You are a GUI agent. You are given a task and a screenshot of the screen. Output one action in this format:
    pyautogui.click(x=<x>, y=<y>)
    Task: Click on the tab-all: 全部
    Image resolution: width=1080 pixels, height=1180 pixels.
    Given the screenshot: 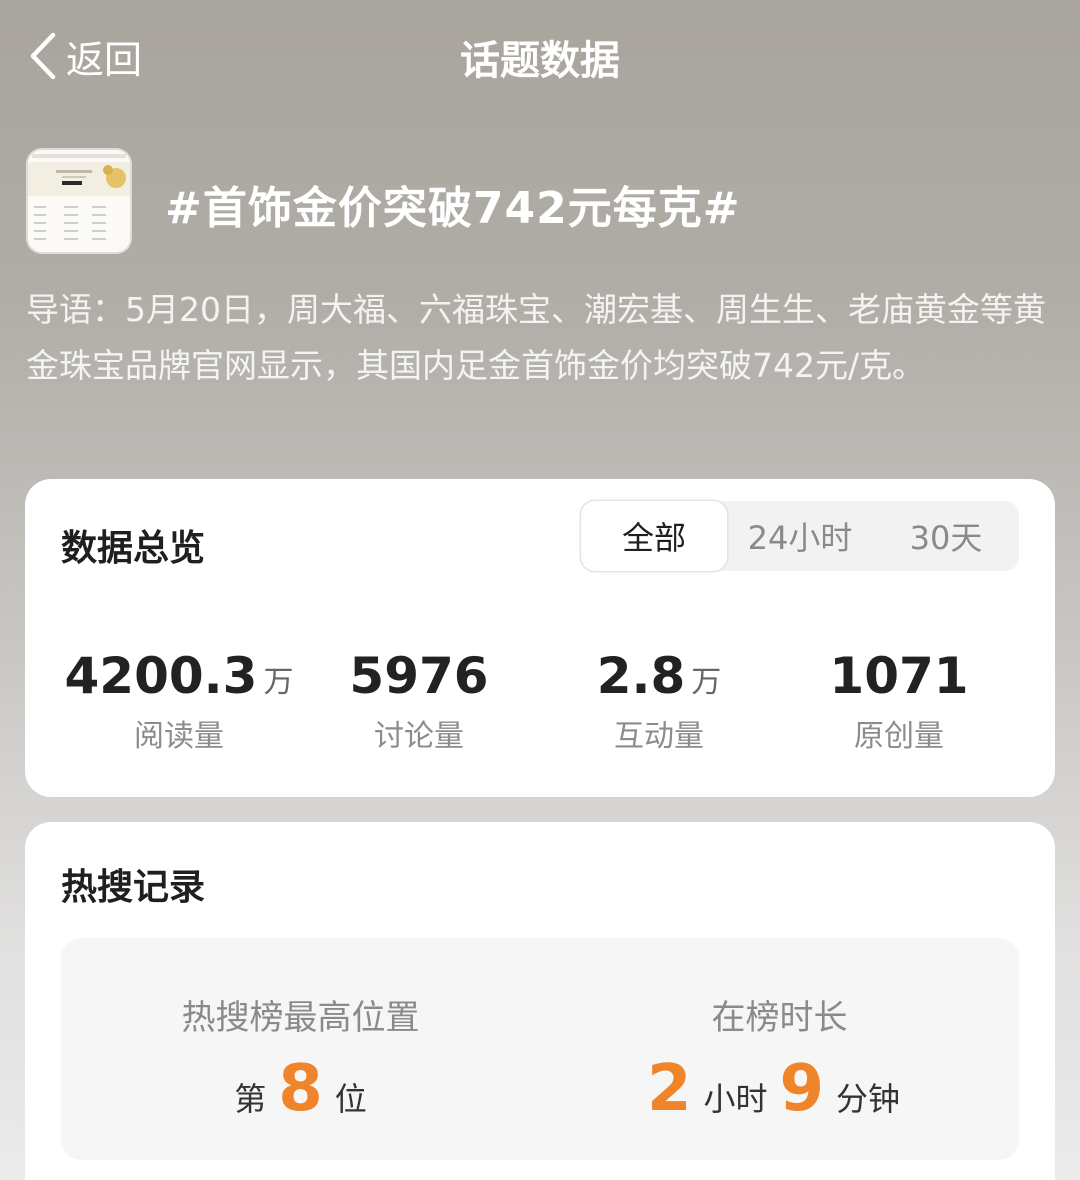 What is the action you would take?
    pyautogui.click(x=654, y=536)
    